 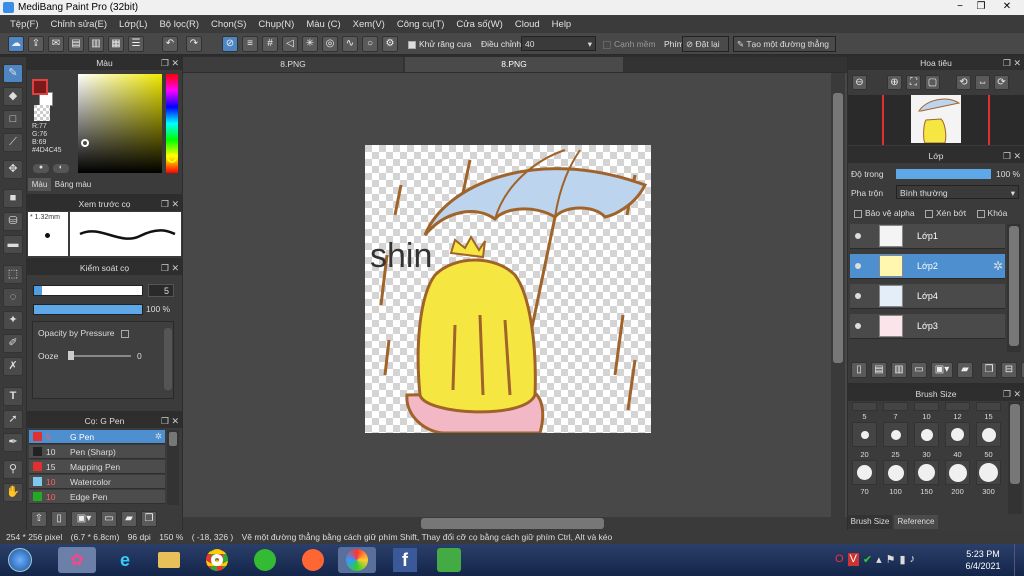 What do you see at coordinates (514, 64) in the screenshot?
I see `tab-document-2: 8.PNG` at bounding box center [514, 64].